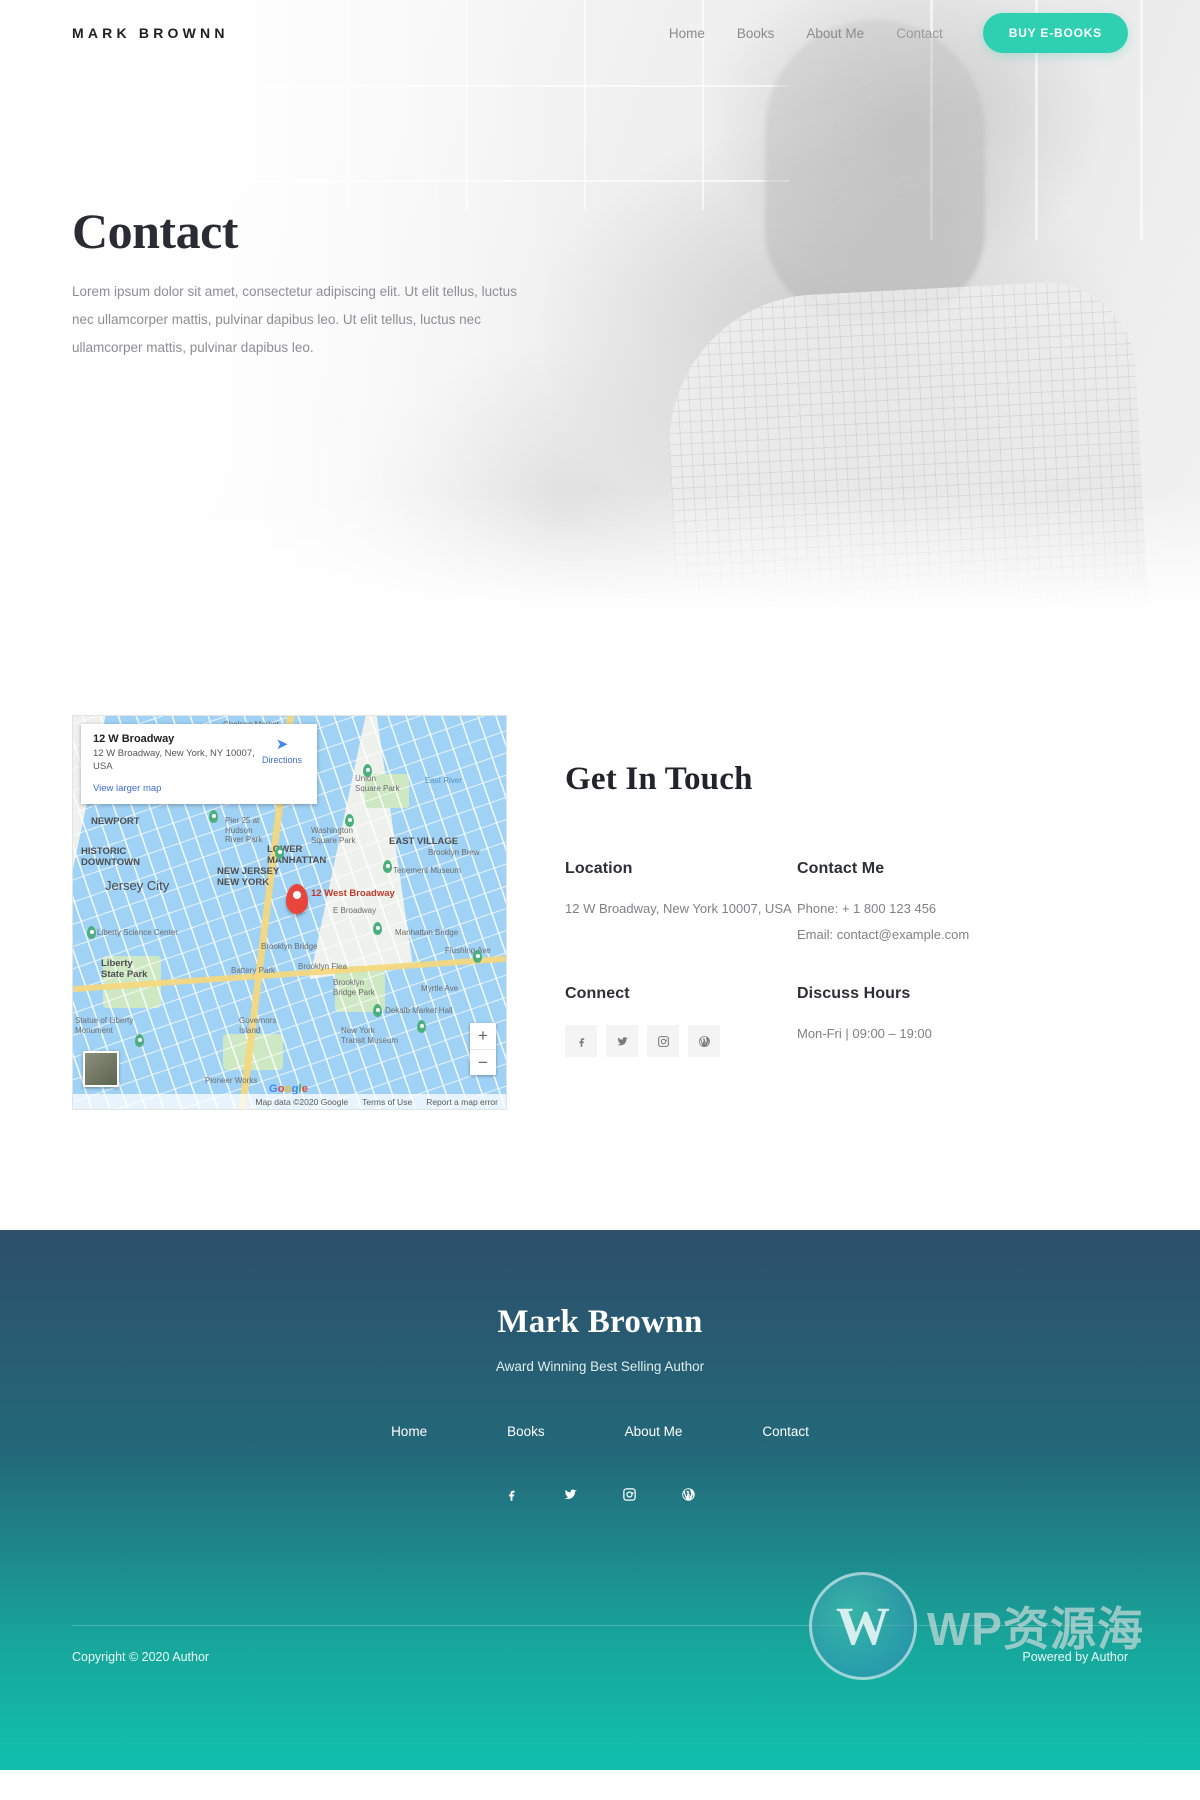 This screenshot has height=1800, width=1200. What do you see at coordinates (841, 868) in the screenshot?
I see `contact-me-heading: Contact Me` at bounding box center [841, 868].